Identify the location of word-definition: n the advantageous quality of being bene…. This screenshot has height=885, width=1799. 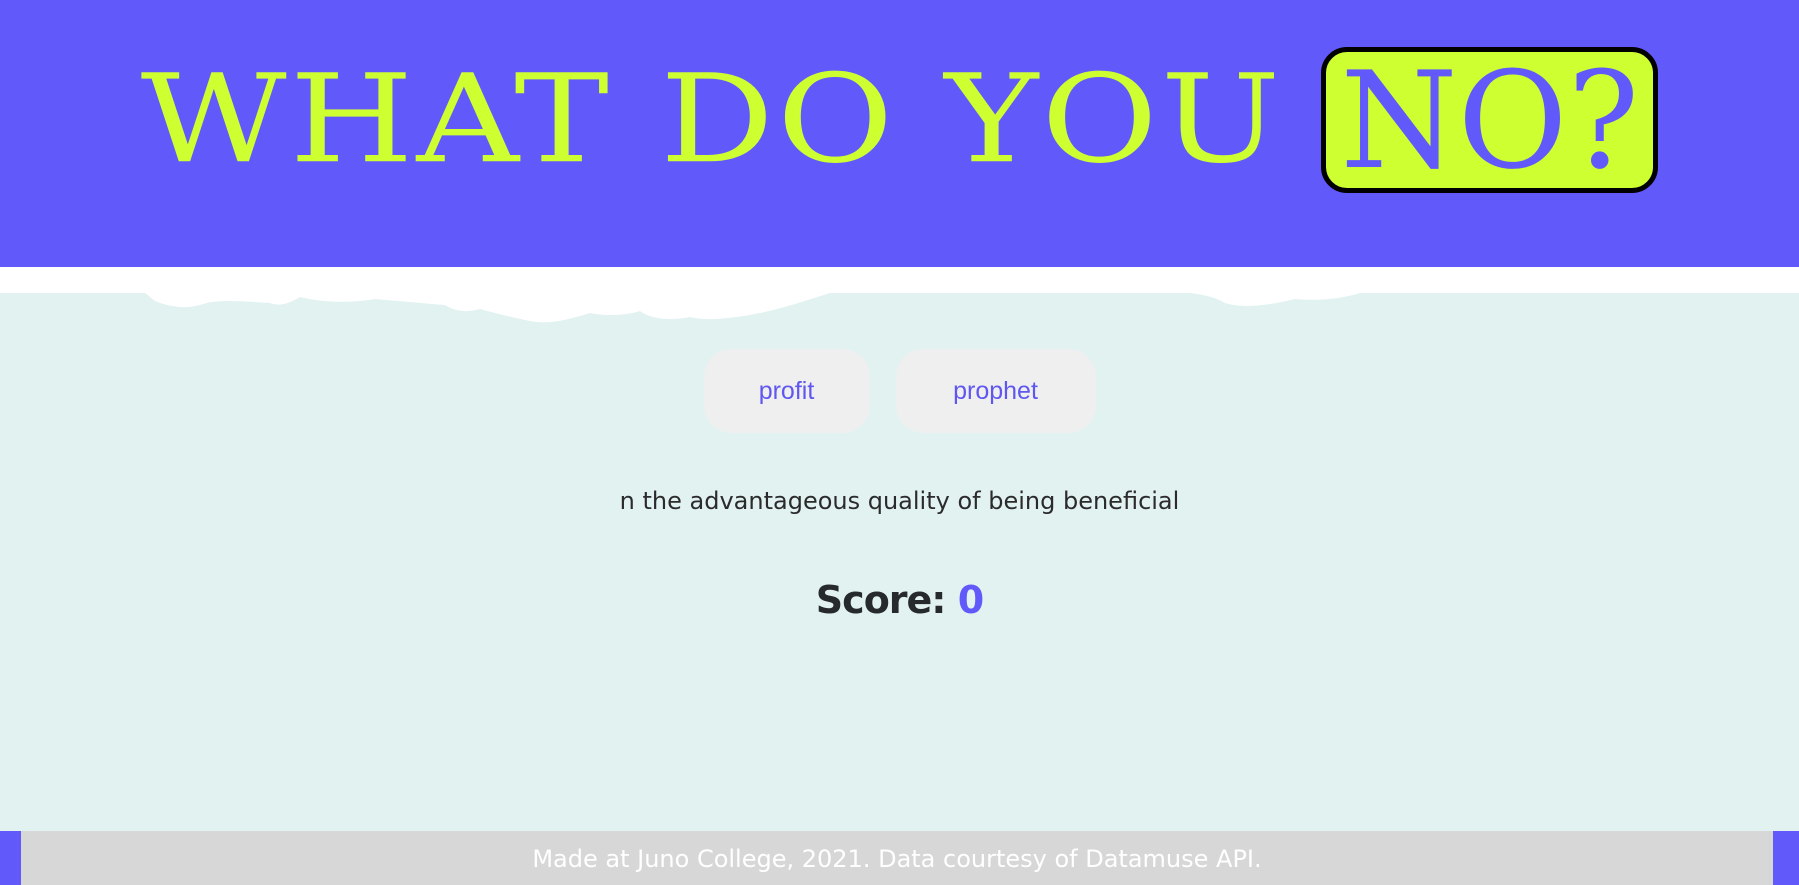
(899, 501).